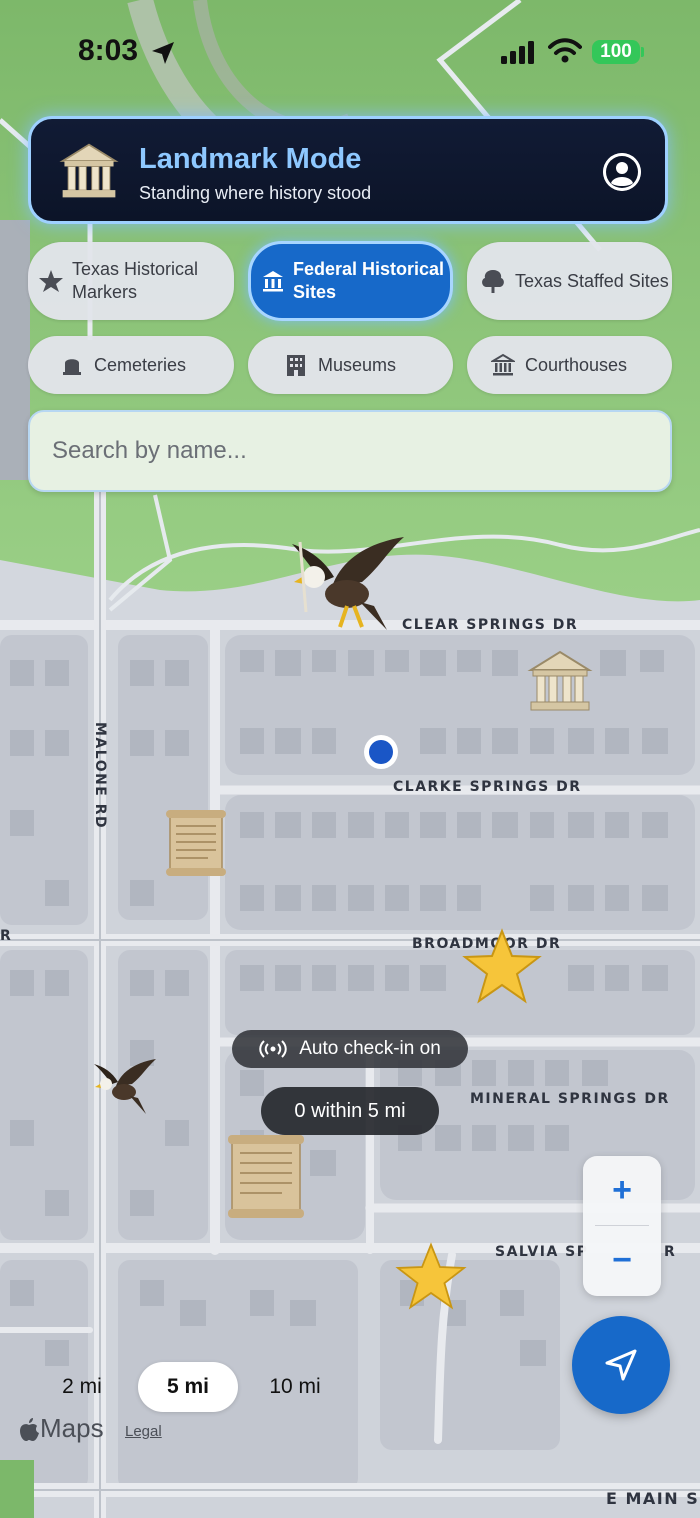 This screenshot has height=1518, width=700. I want to click on filter-museums: Museums, so click(350, 365).